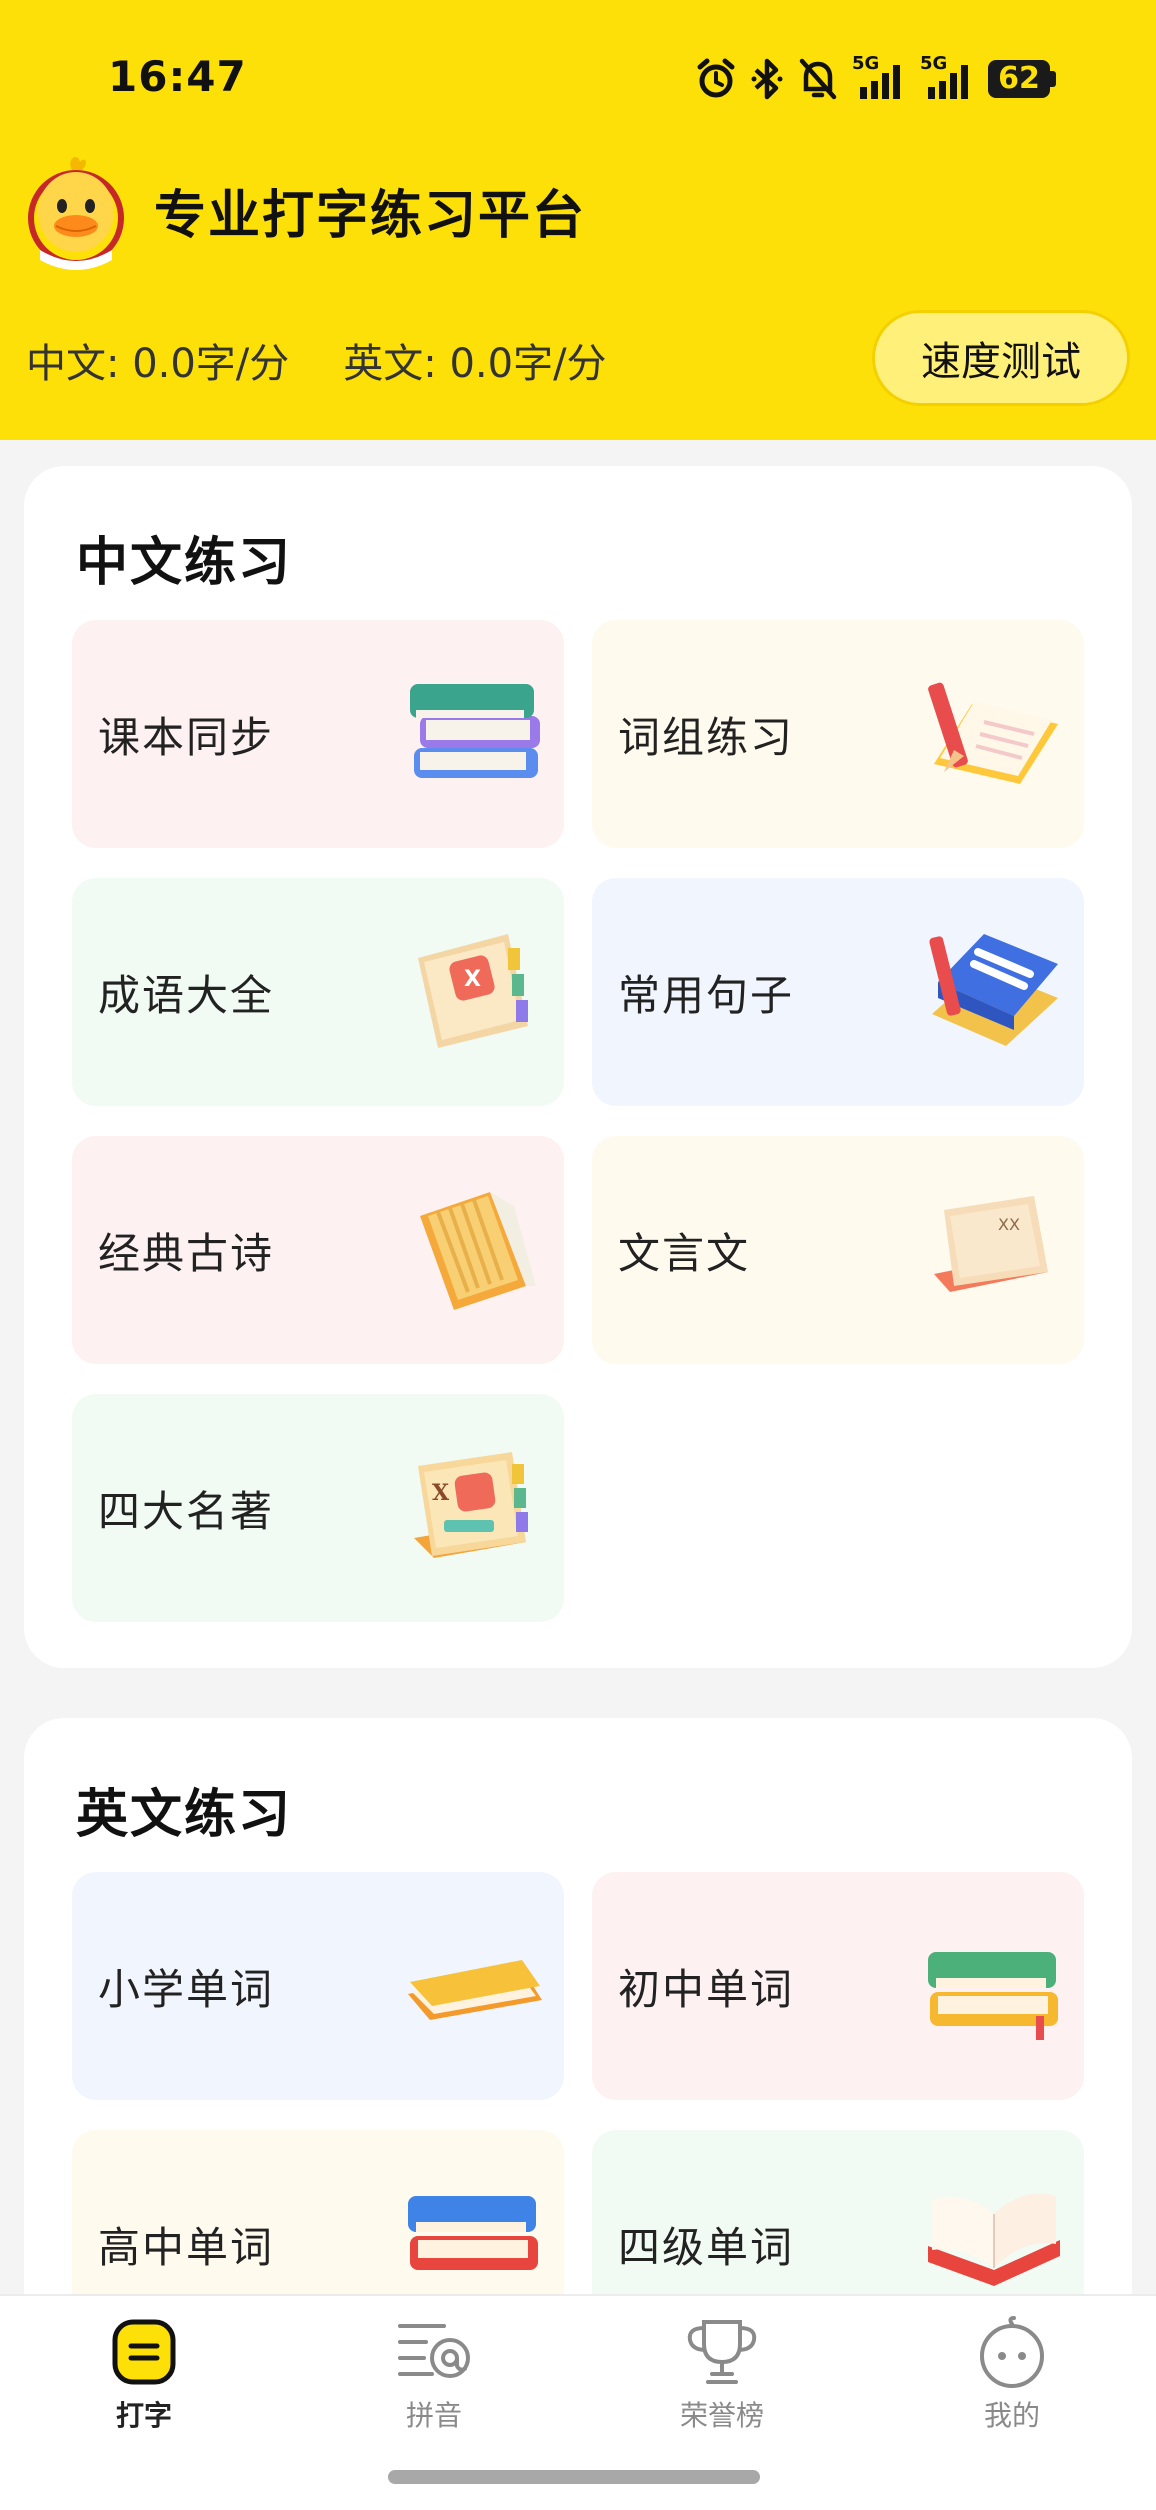 The image size is (1156, 2510). I want to click on tile-label: 经典古诗, so click(186, 1253).